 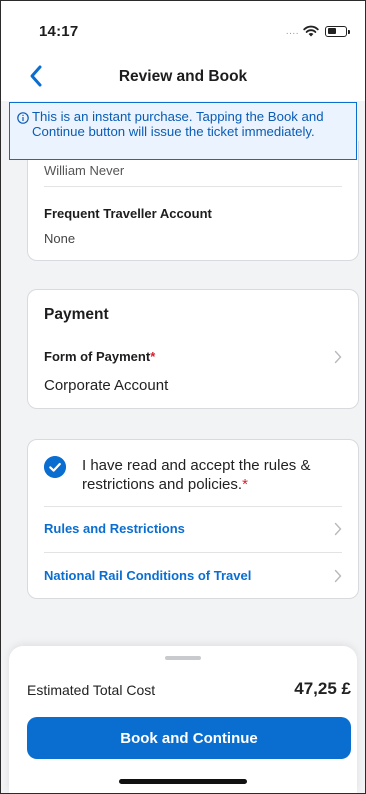 I want to click on nav-bar: Review and Book, so click(x=183, y=77).